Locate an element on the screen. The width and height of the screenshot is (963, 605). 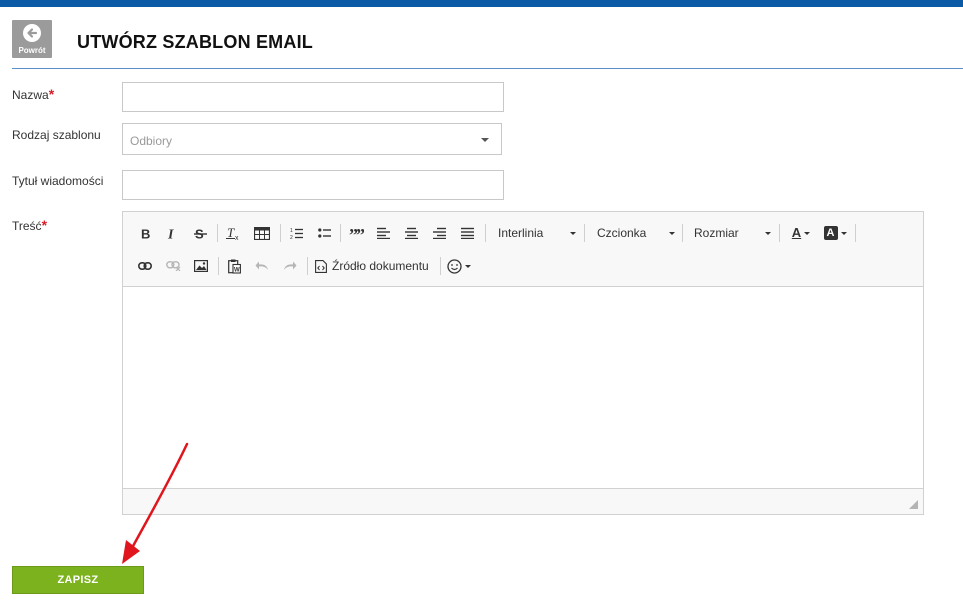
remove-format-icon: Tx is located at coordinates (234, 233).